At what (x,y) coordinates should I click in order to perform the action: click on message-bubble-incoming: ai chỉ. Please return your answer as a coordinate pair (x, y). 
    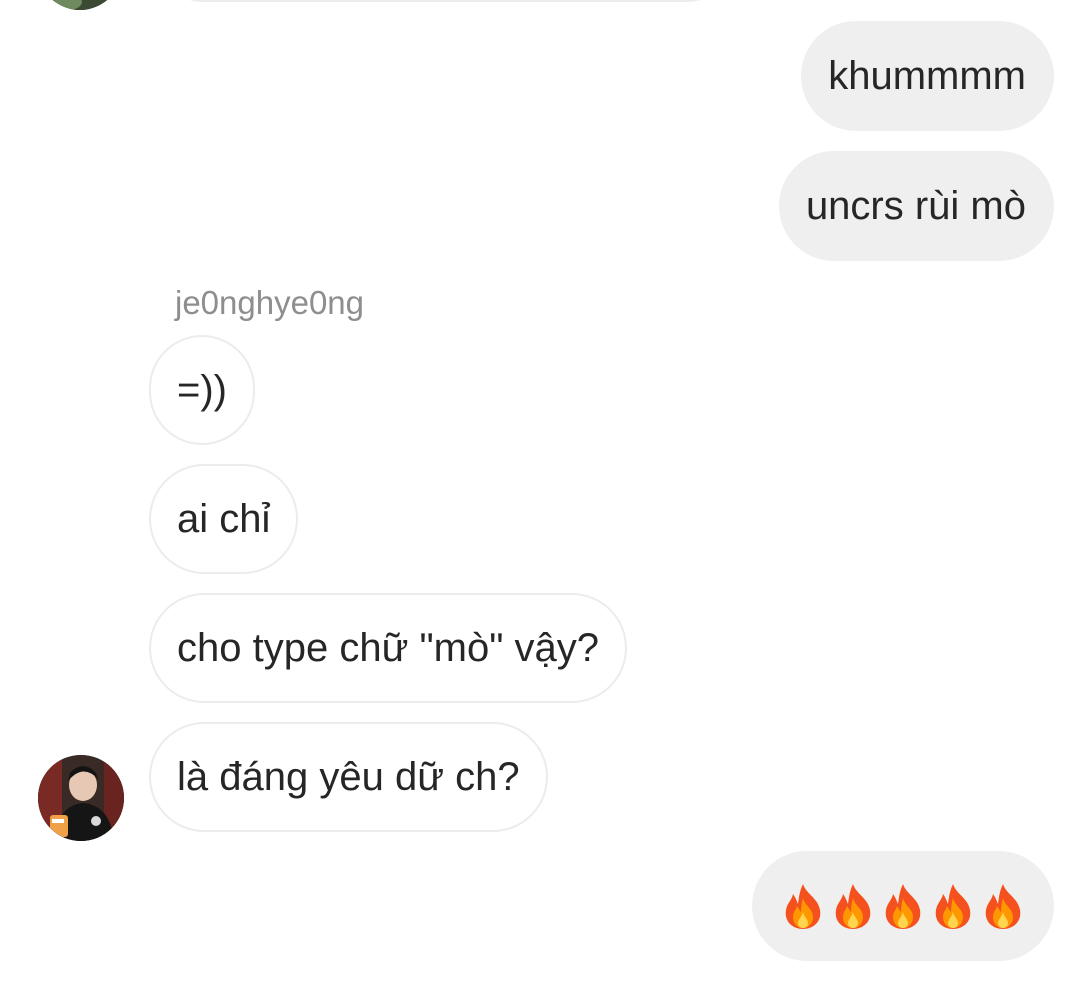
    Looking at the image, I should click on (224, 519).